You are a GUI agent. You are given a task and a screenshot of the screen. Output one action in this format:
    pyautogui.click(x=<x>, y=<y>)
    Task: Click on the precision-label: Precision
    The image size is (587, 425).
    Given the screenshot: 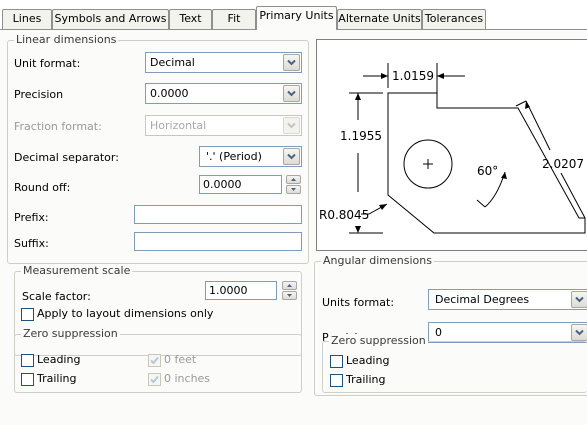 What is the action you would take?
    pyautogui.click(x=39, y=94)
    